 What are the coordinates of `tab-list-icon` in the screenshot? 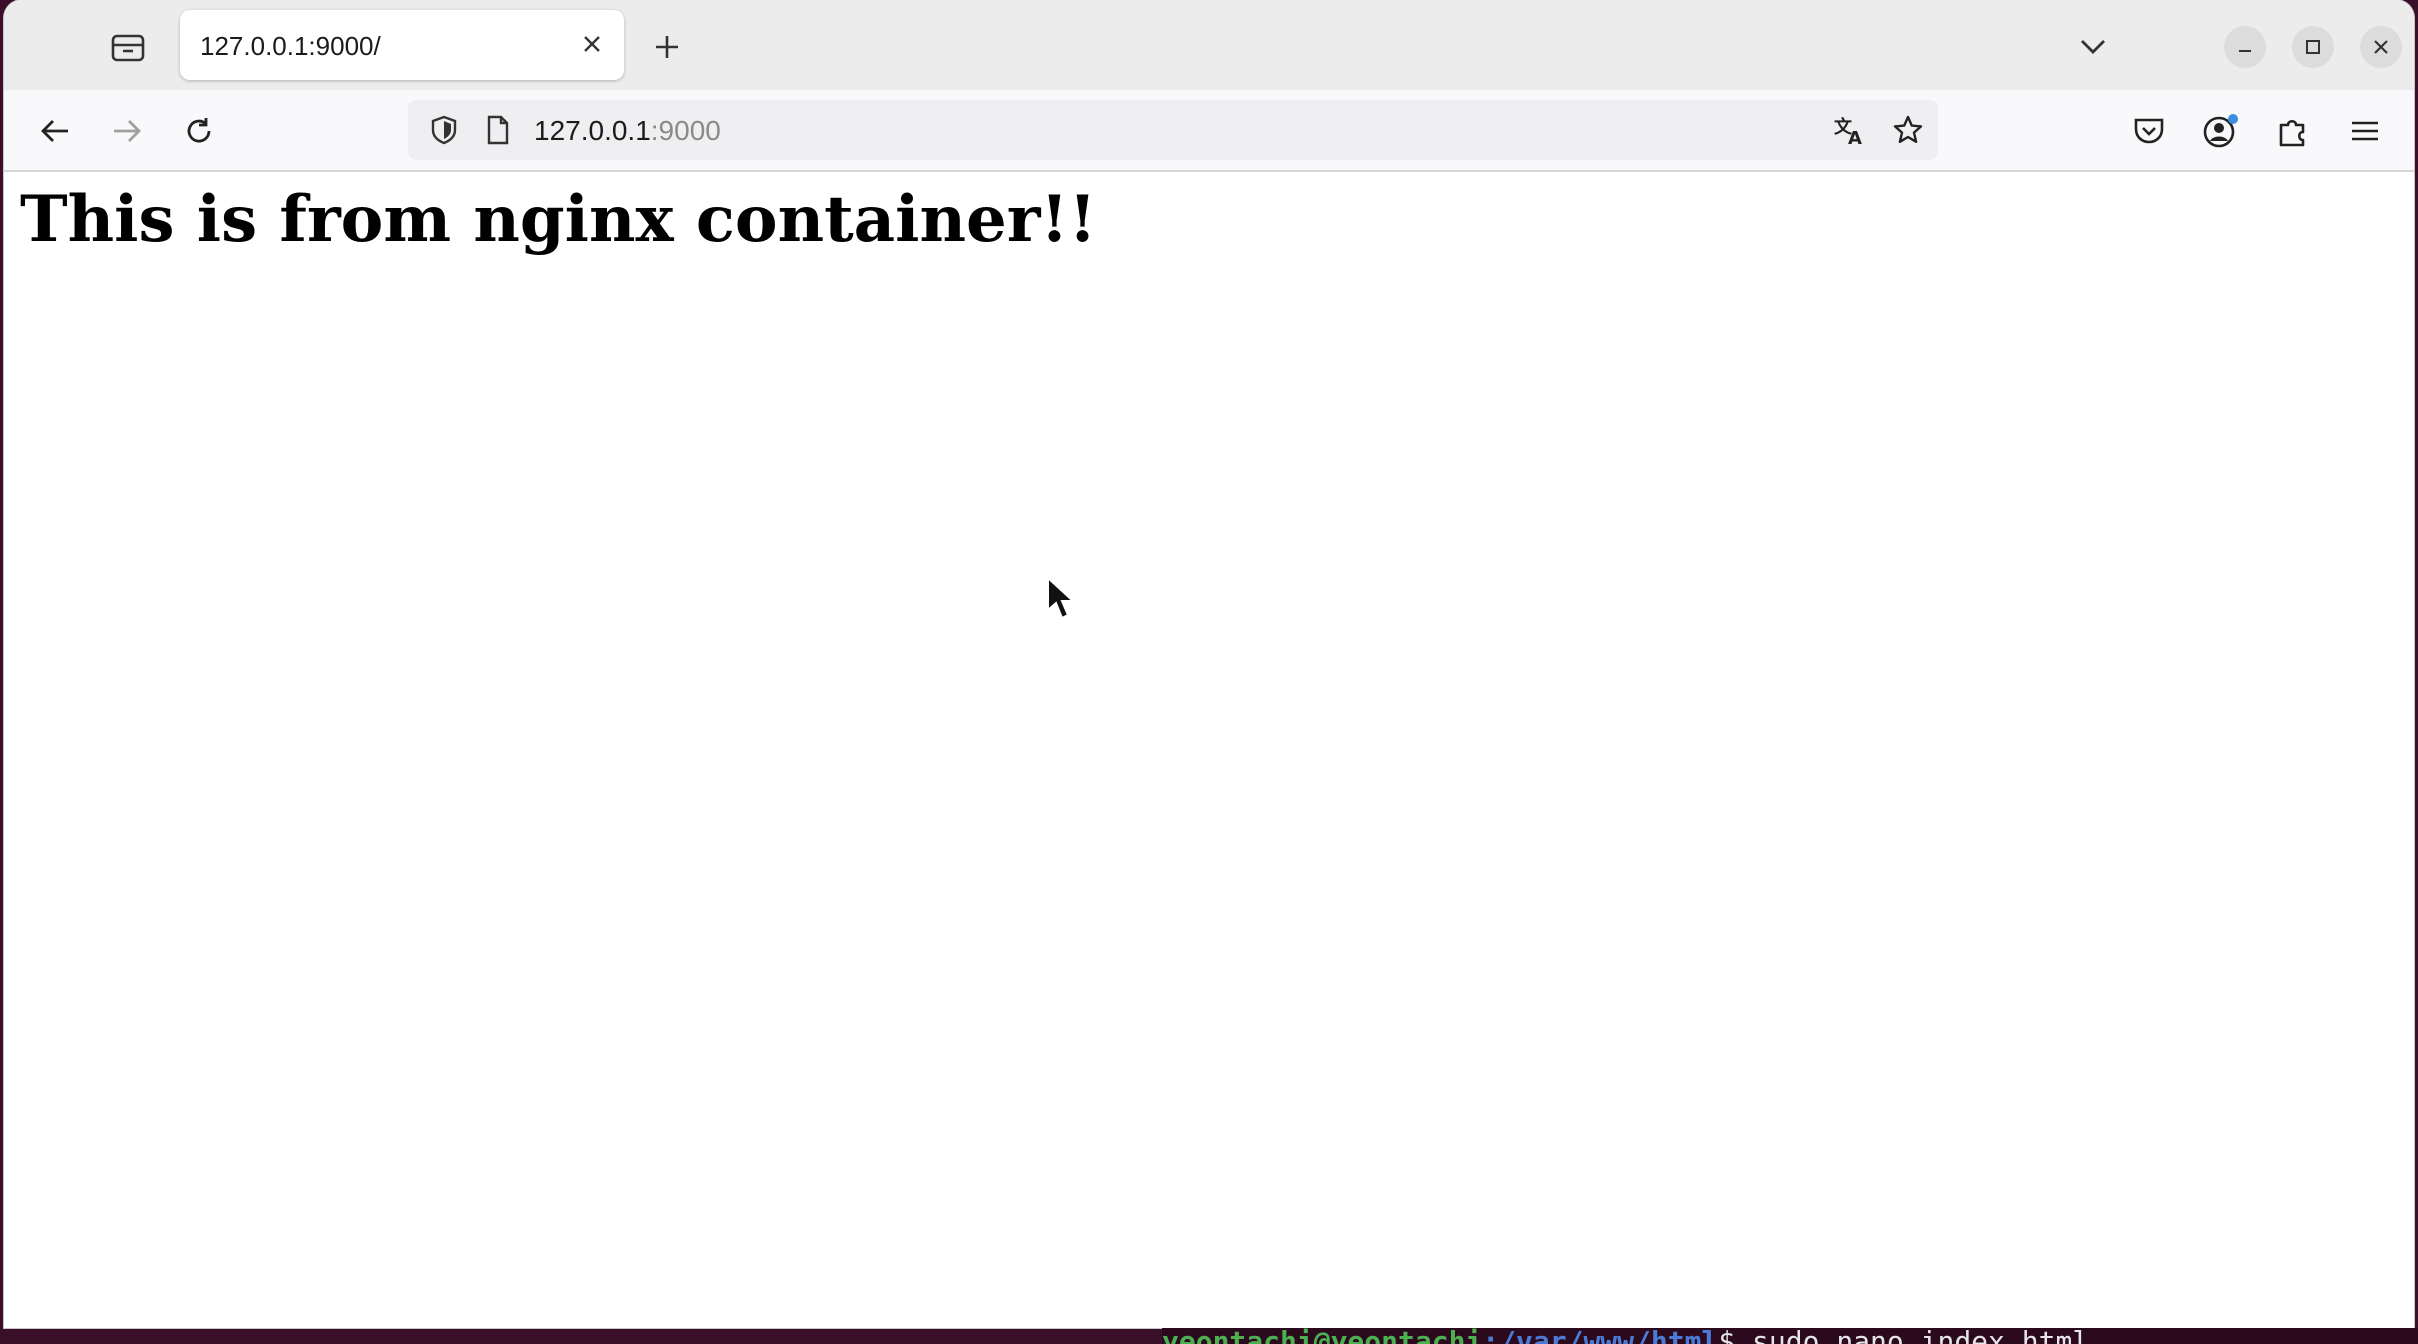 It's located at (128, 48).